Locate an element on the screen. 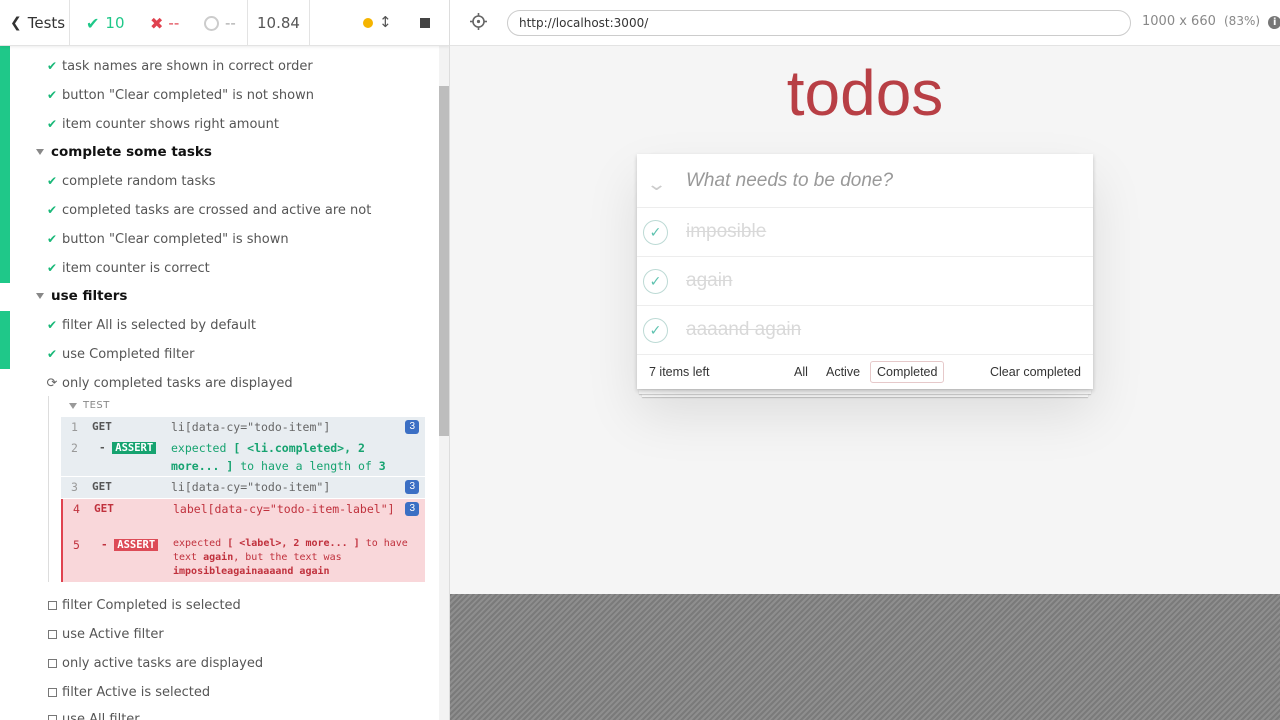  test-item: ✔ filter All is selected by default is located at coordinates (151, 325).